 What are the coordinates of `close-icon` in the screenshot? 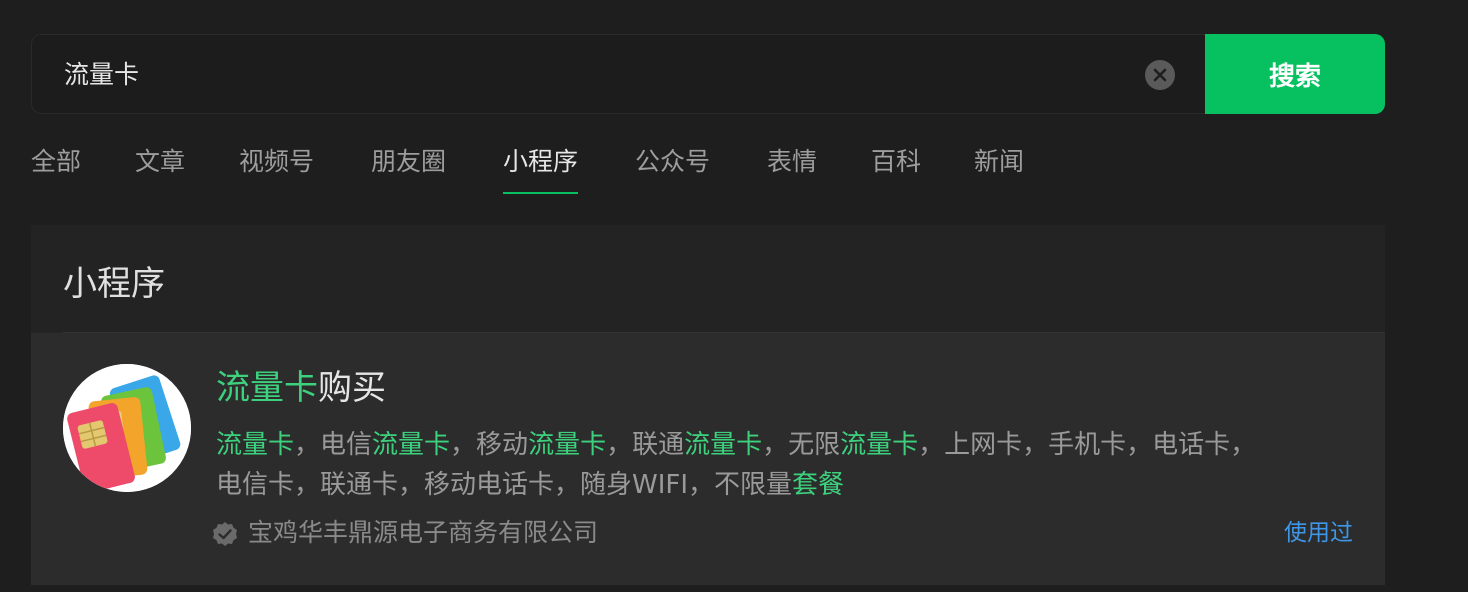 It's located at (1160, 75).